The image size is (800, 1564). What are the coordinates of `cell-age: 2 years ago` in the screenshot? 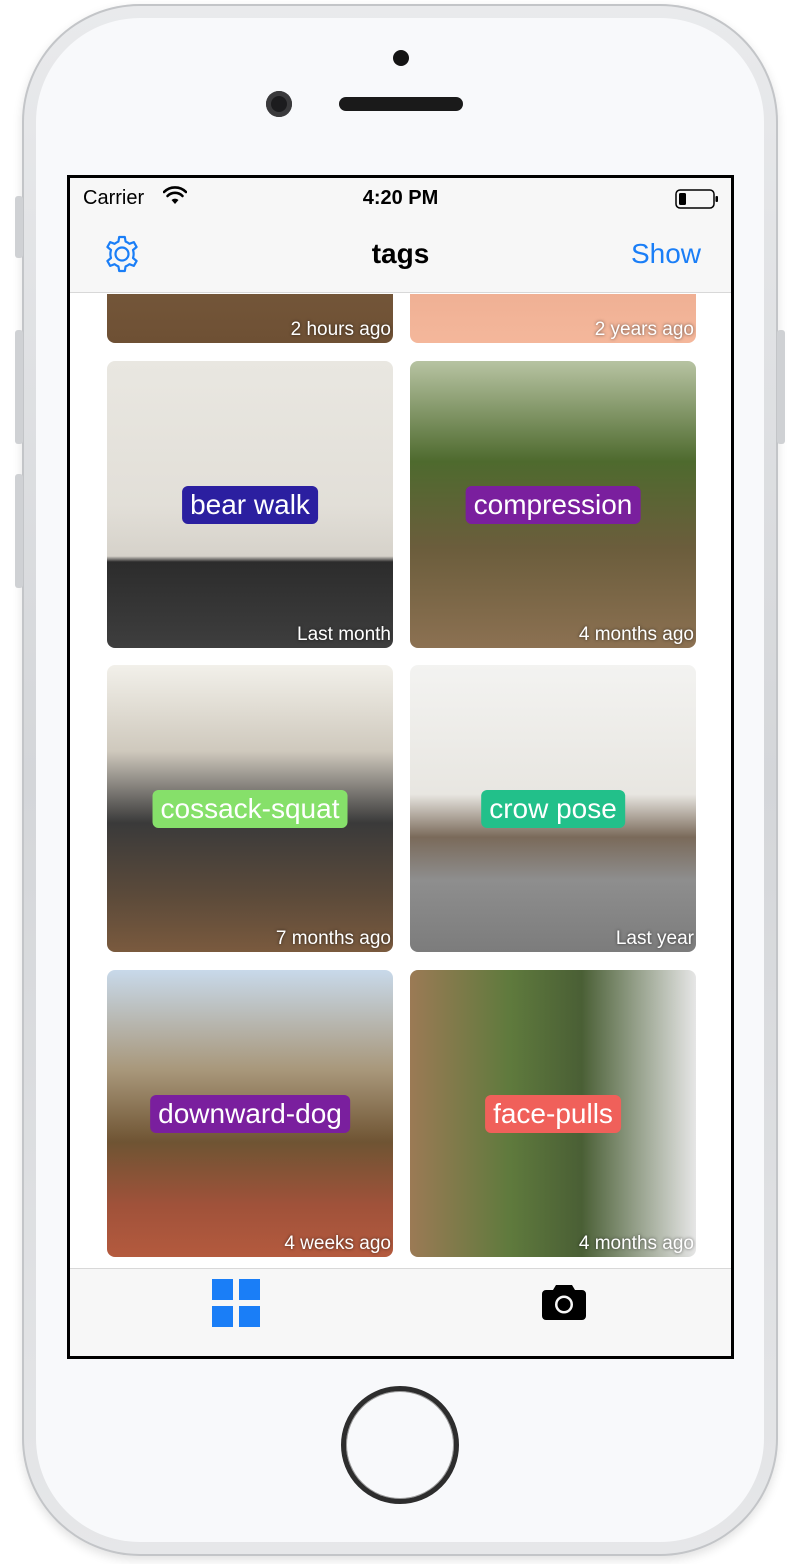 It's located at (644, 329).